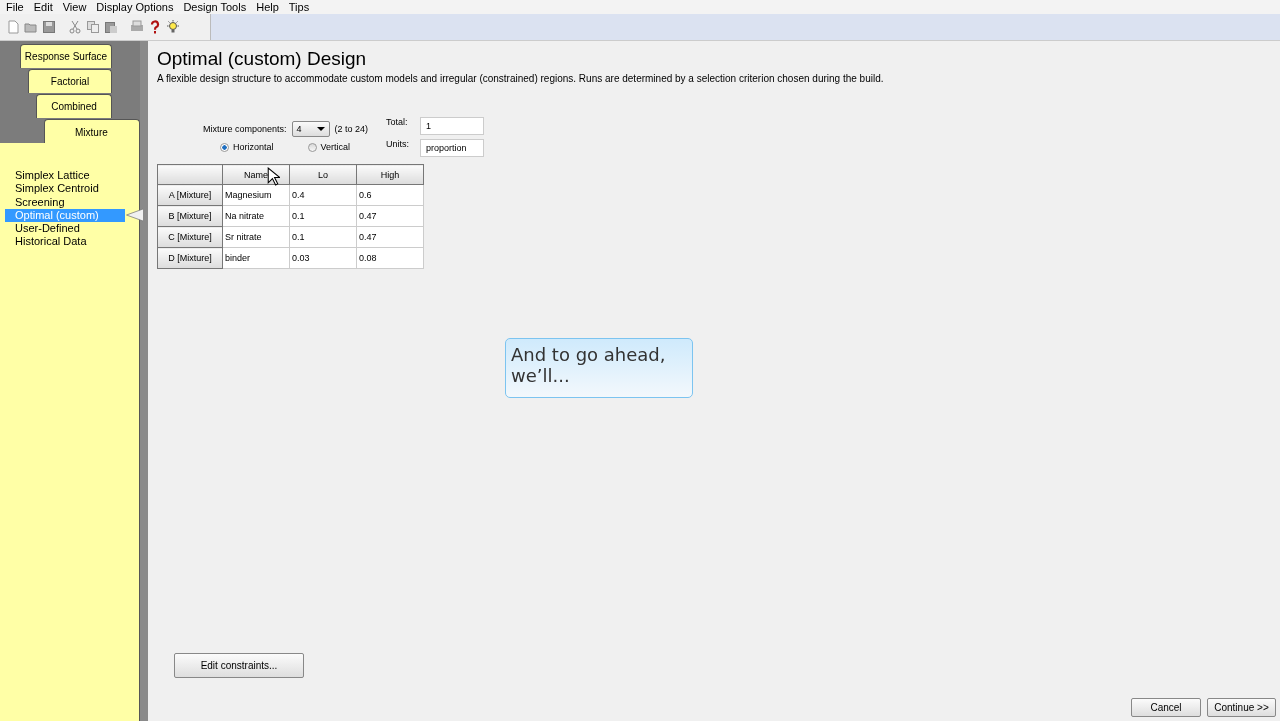 This screenshot has height=721, width=1280. What do you see at coordinates (262, 59) in the screenshot?
I see `page-title: Optimal (custom) Design` at bounding box center [262, 59].